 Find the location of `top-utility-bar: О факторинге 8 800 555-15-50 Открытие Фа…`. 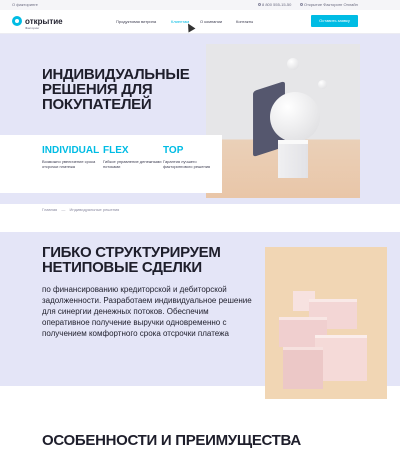

top-utility-bar: О факторинге 8 800 555-15-50 Открытие Фа… is located at coordinates (200, 5).